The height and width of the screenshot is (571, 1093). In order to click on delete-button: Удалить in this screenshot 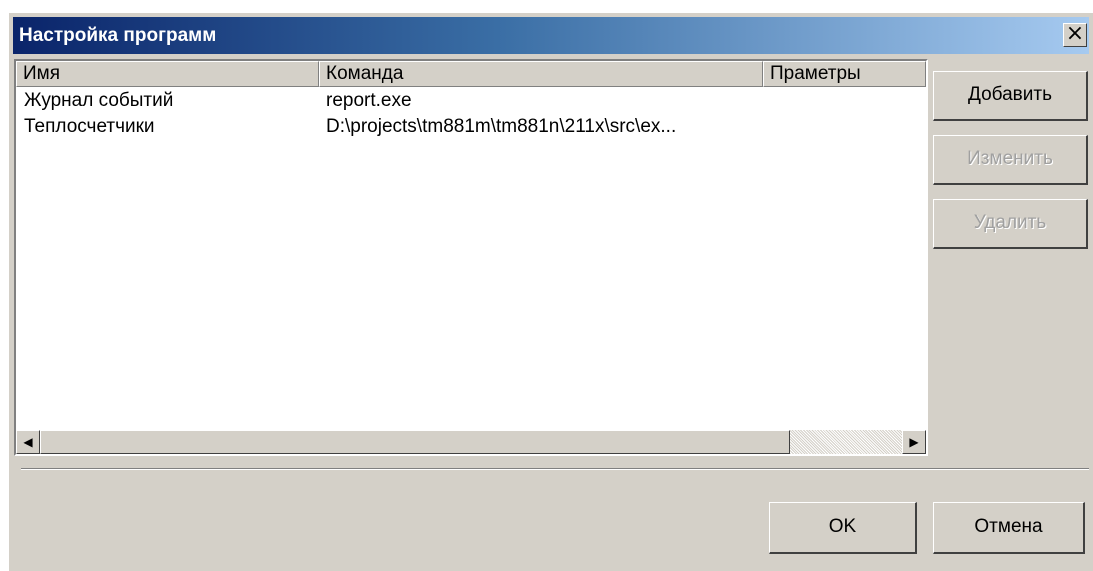, I will do `click(1010, 224)`.